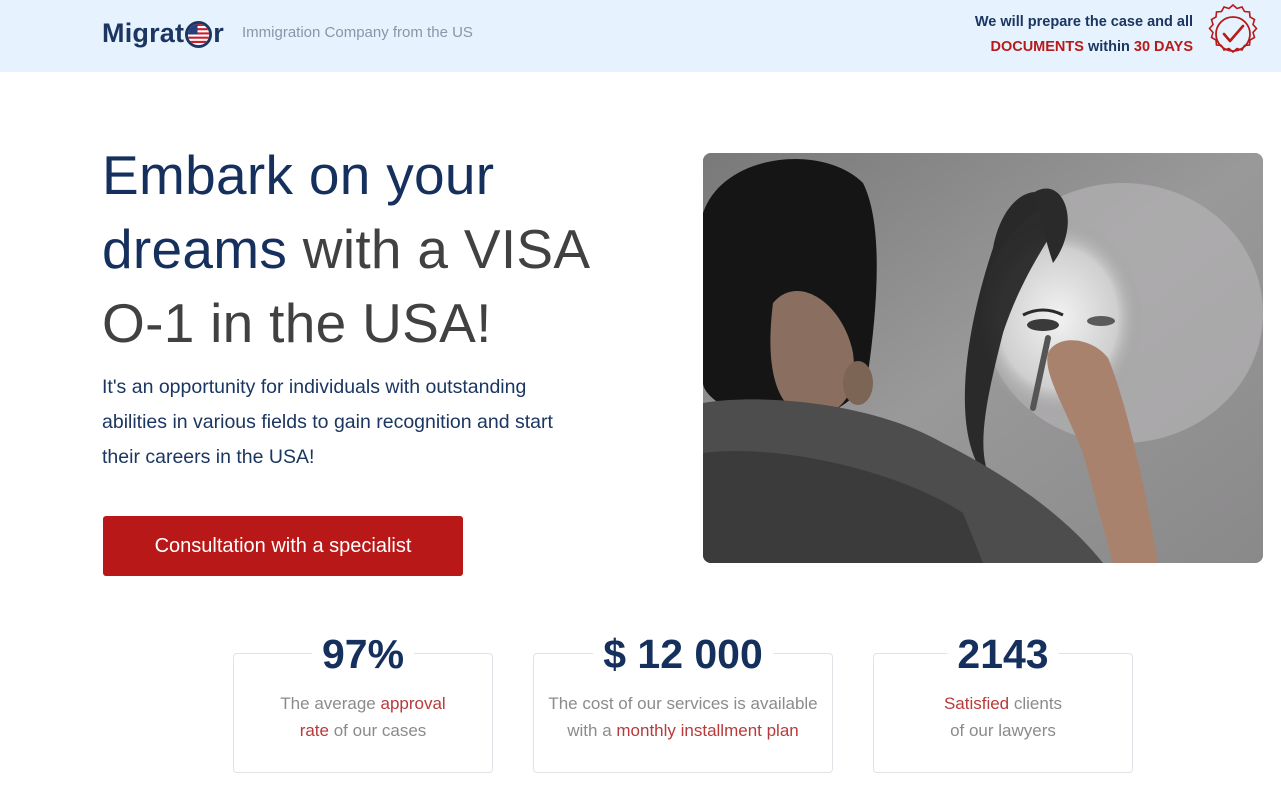  Describe the element at coordinates (199, 34) in the screenshot. I see `us-flag-icon` at that location.